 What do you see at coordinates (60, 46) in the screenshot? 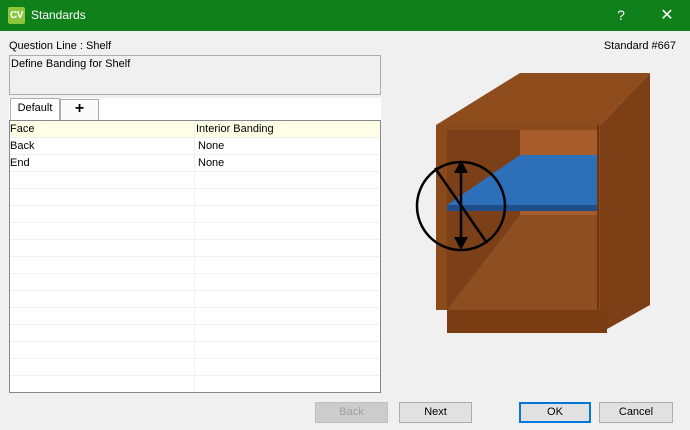
I see `question-line-label: Question Line : Shelf` at bounding box center [60, 46].